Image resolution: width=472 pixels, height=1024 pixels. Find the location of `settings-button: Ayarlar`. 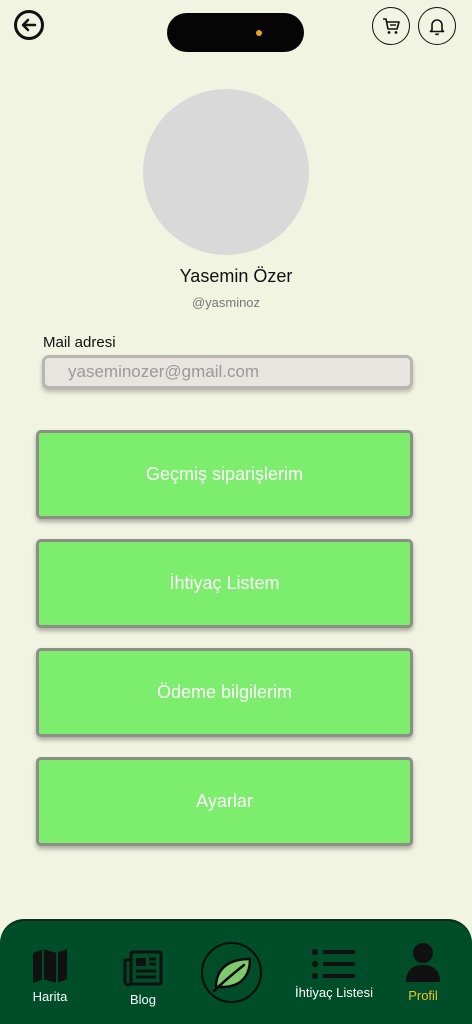

settings-button: Ayarlar is located at coordinates (224, 801).